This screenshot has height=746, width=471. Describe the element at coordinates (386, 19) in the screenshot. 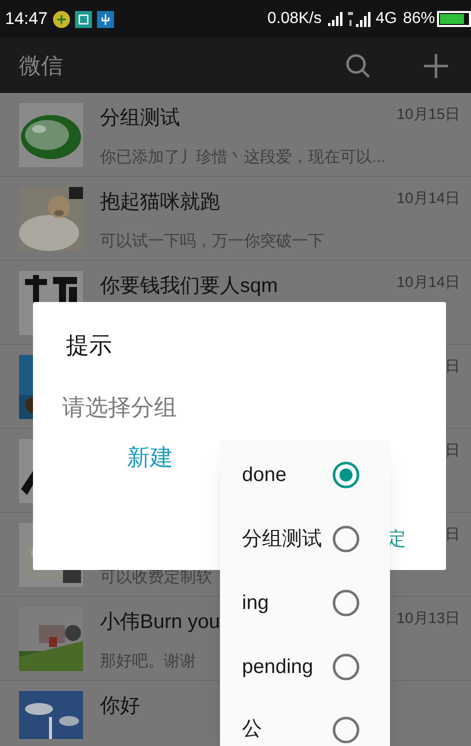

I see `network-type: 4G` at that location.